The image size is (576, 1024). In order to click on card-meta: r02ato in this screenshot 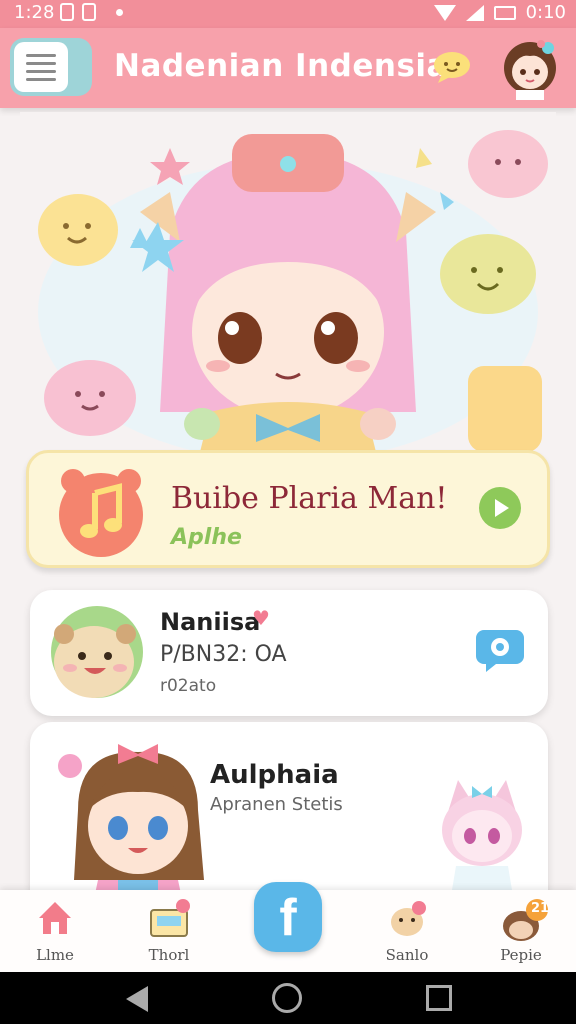, I will do `click(188, 686)`.